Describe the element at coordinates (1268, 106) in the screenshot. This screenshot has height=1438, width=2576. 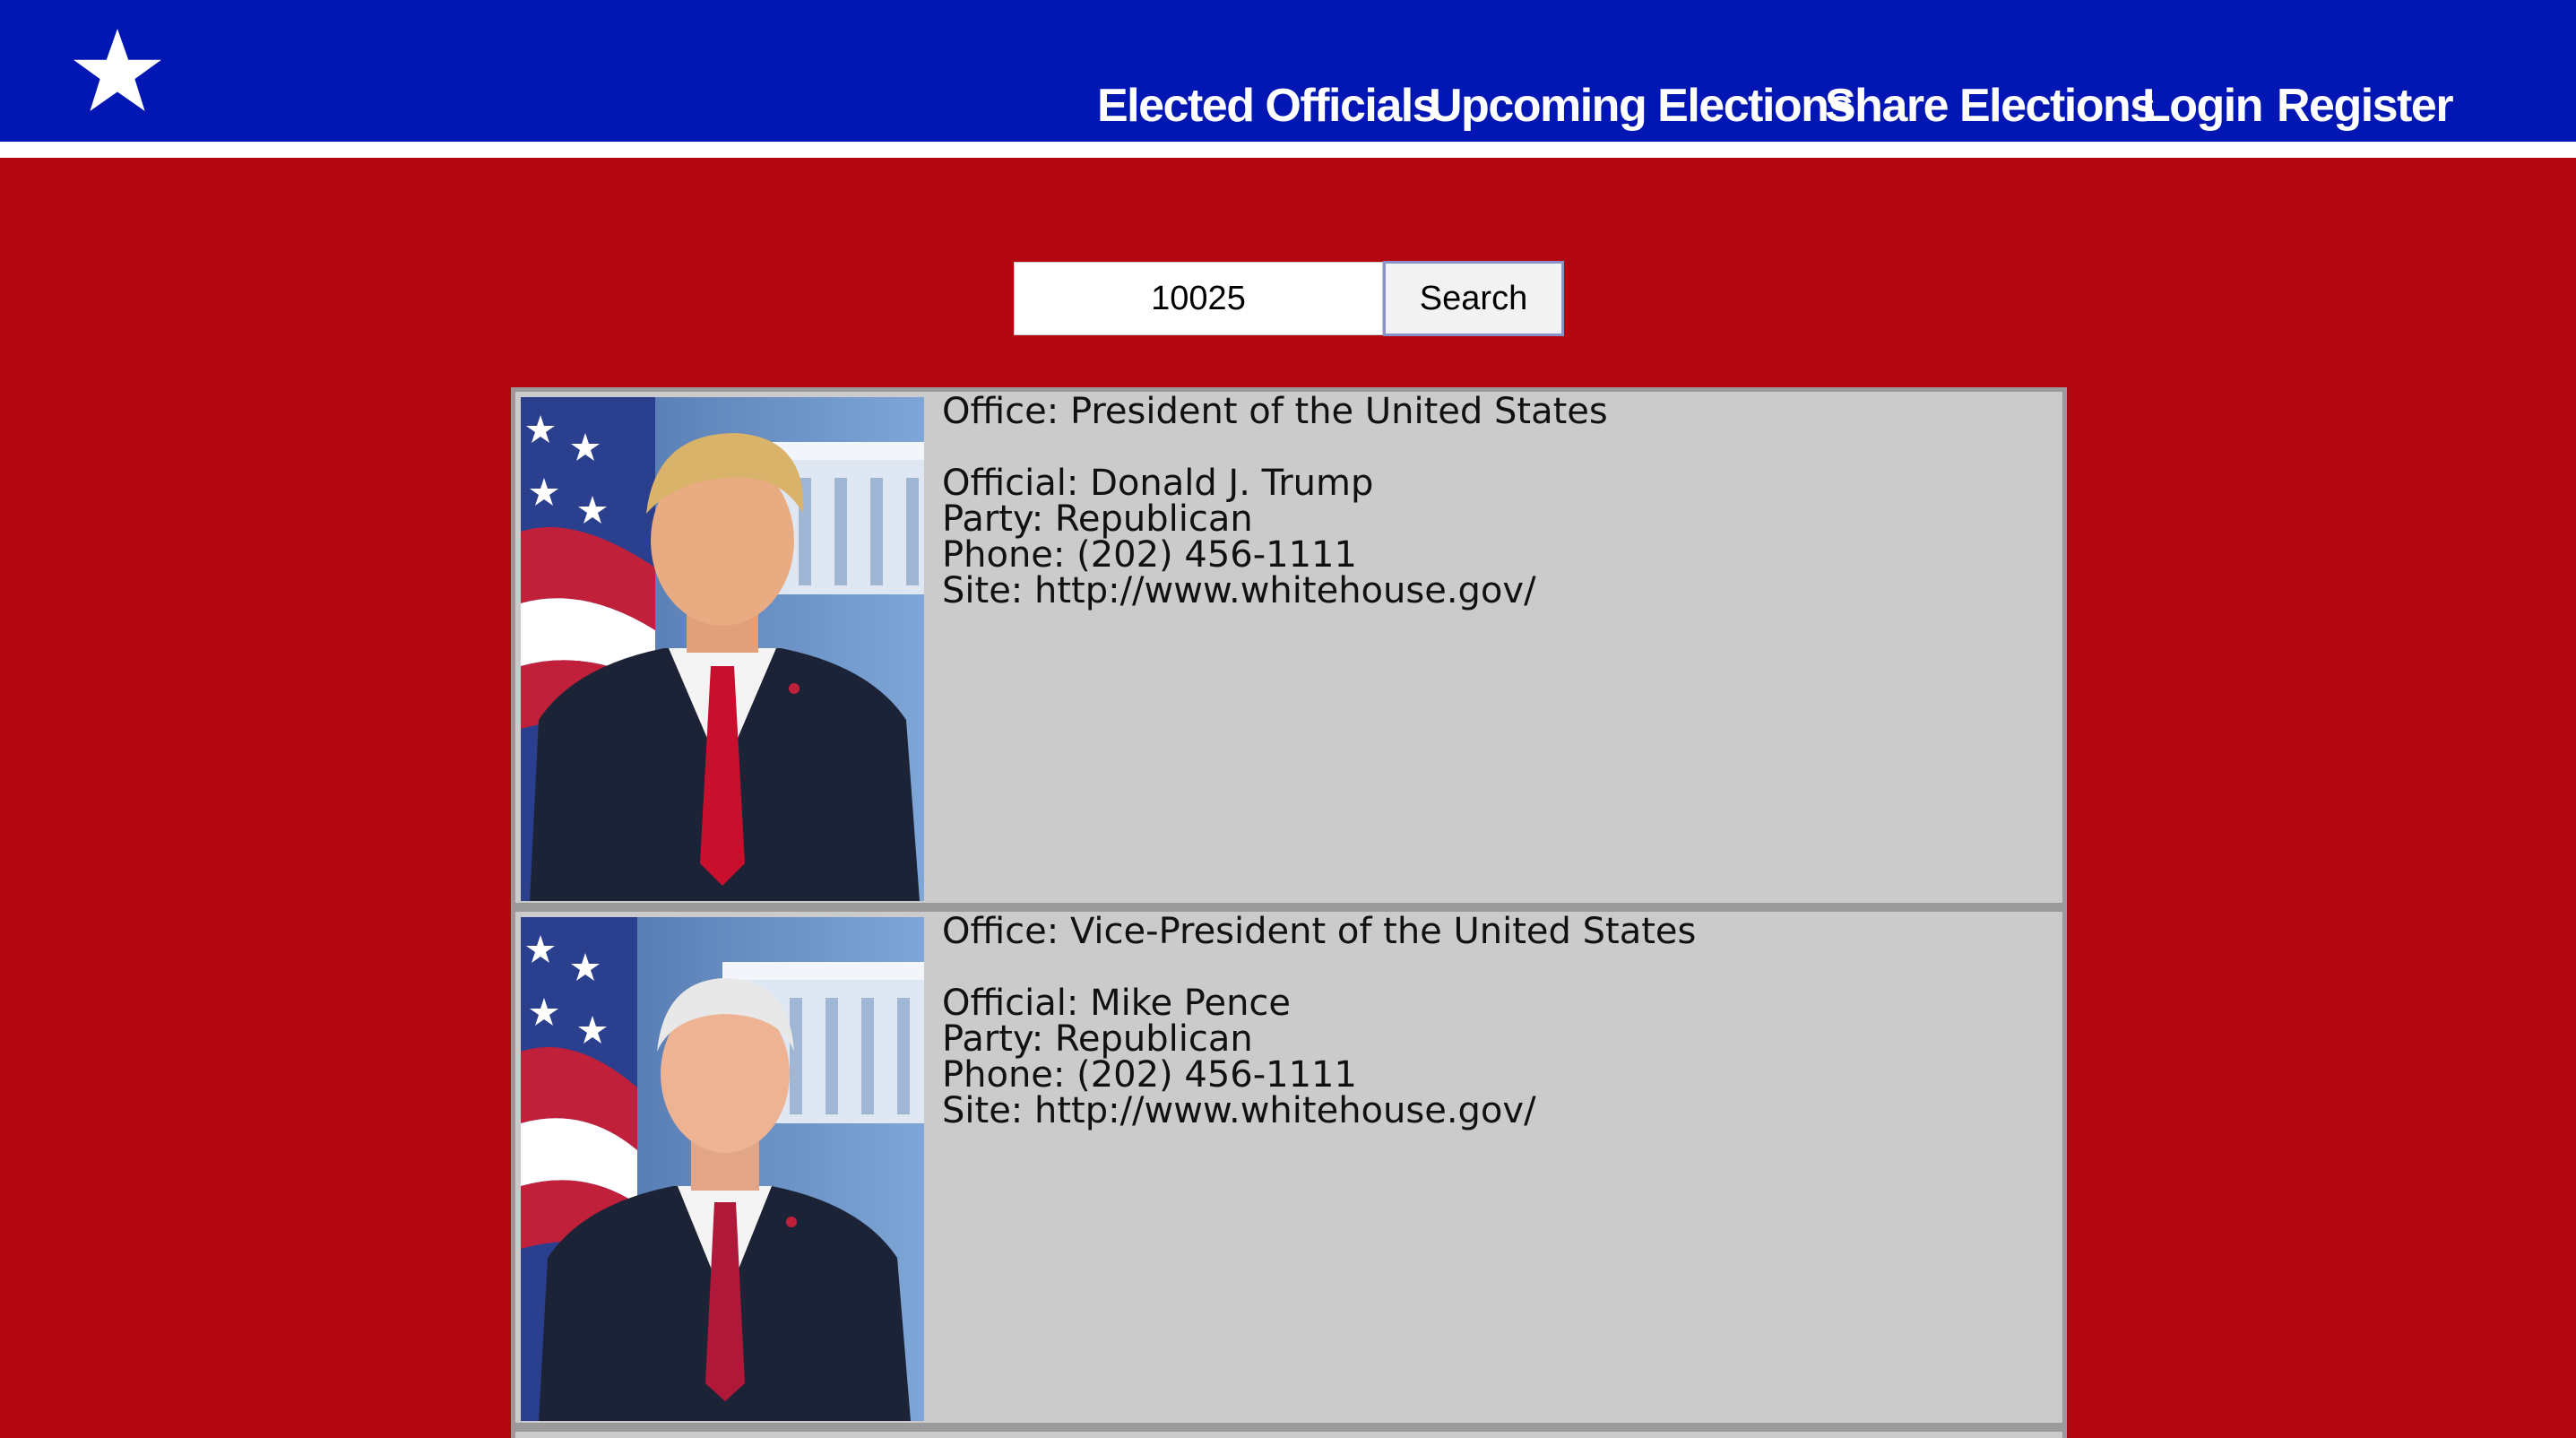
I see `nav-elected-officials: Elected Officials` at that location.